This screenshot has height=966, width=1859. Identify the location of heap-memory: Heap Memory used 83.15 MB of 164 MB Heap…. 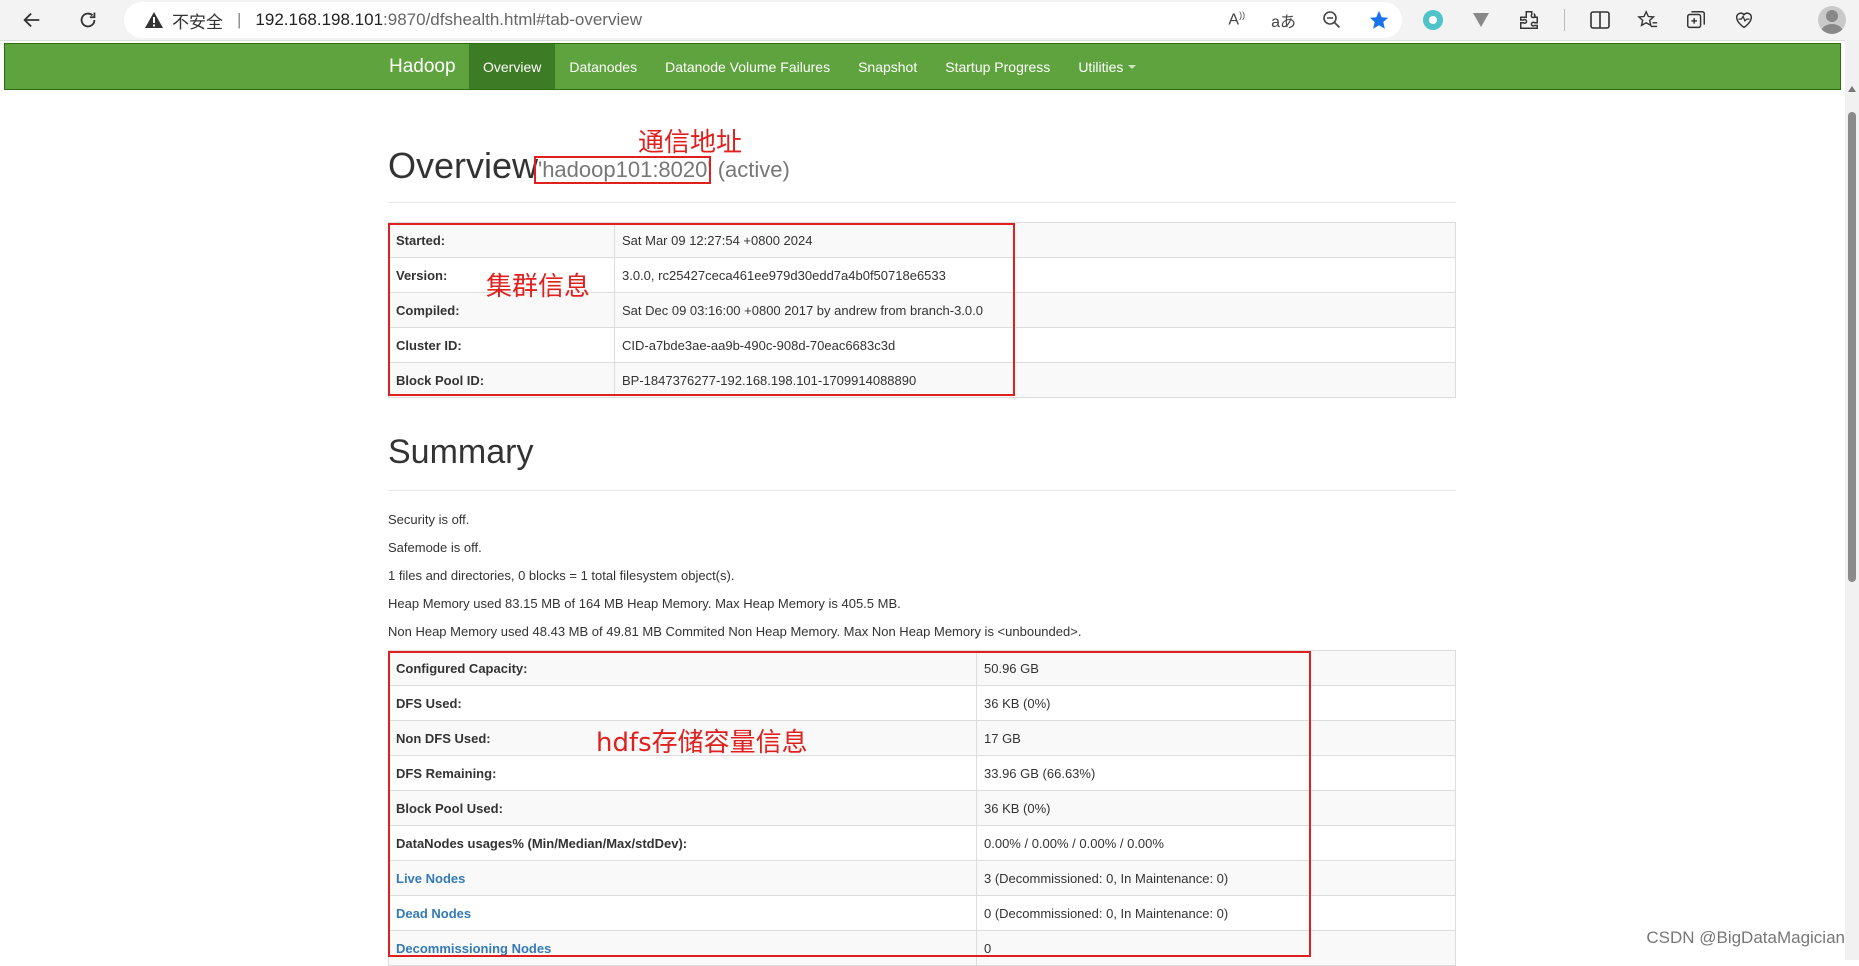
(644, 603).